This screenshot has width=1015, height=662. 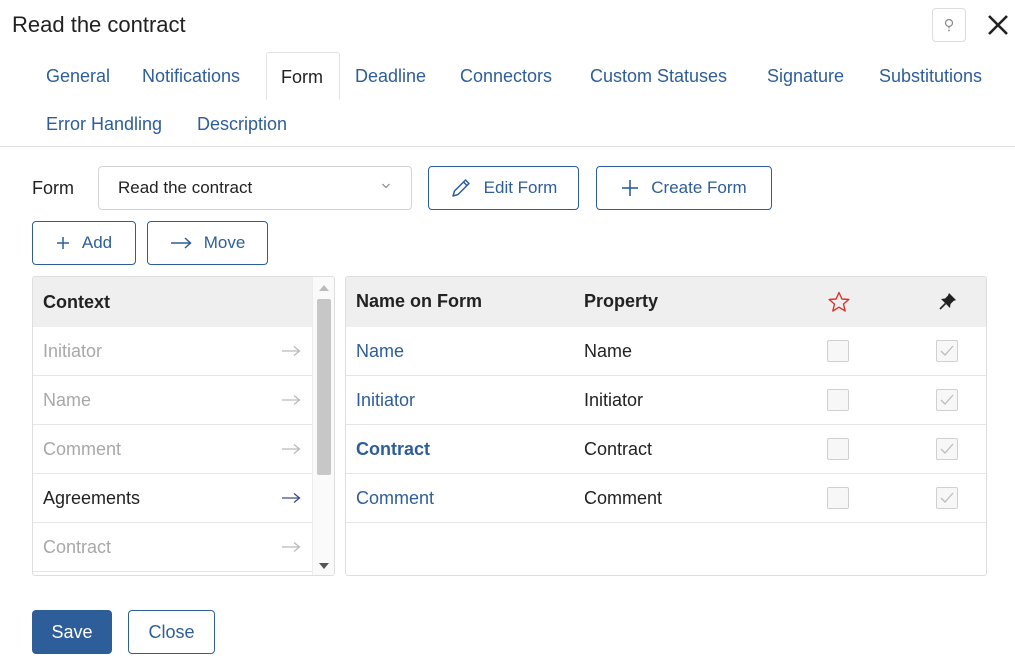 I want to click on chevron-down-icon, so click(x=386, y=186).